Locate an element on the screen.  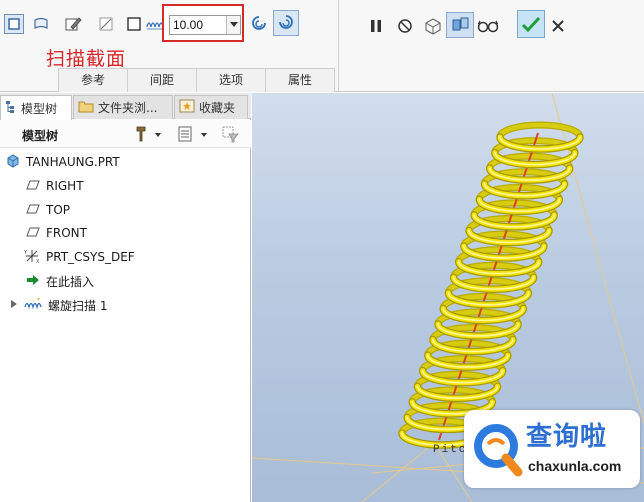
pitch-value-field: 10.00 is located at coordinates (205, 25).